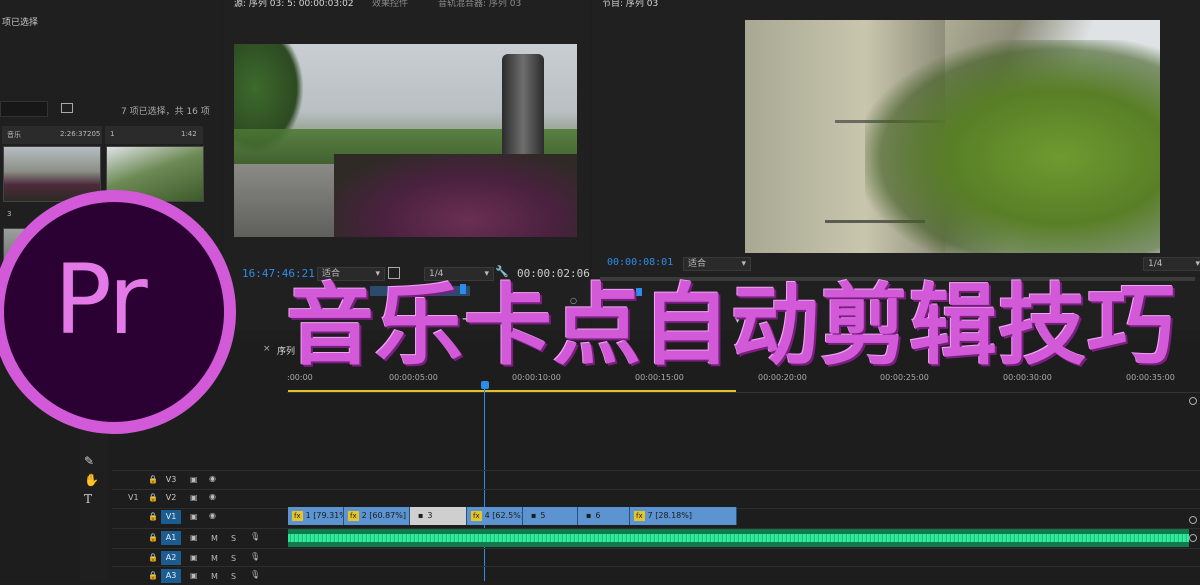 The width and height of the screenshot is (1200, 585). I want to click on clip-label: 2 [60.87%], so click(383, 515).